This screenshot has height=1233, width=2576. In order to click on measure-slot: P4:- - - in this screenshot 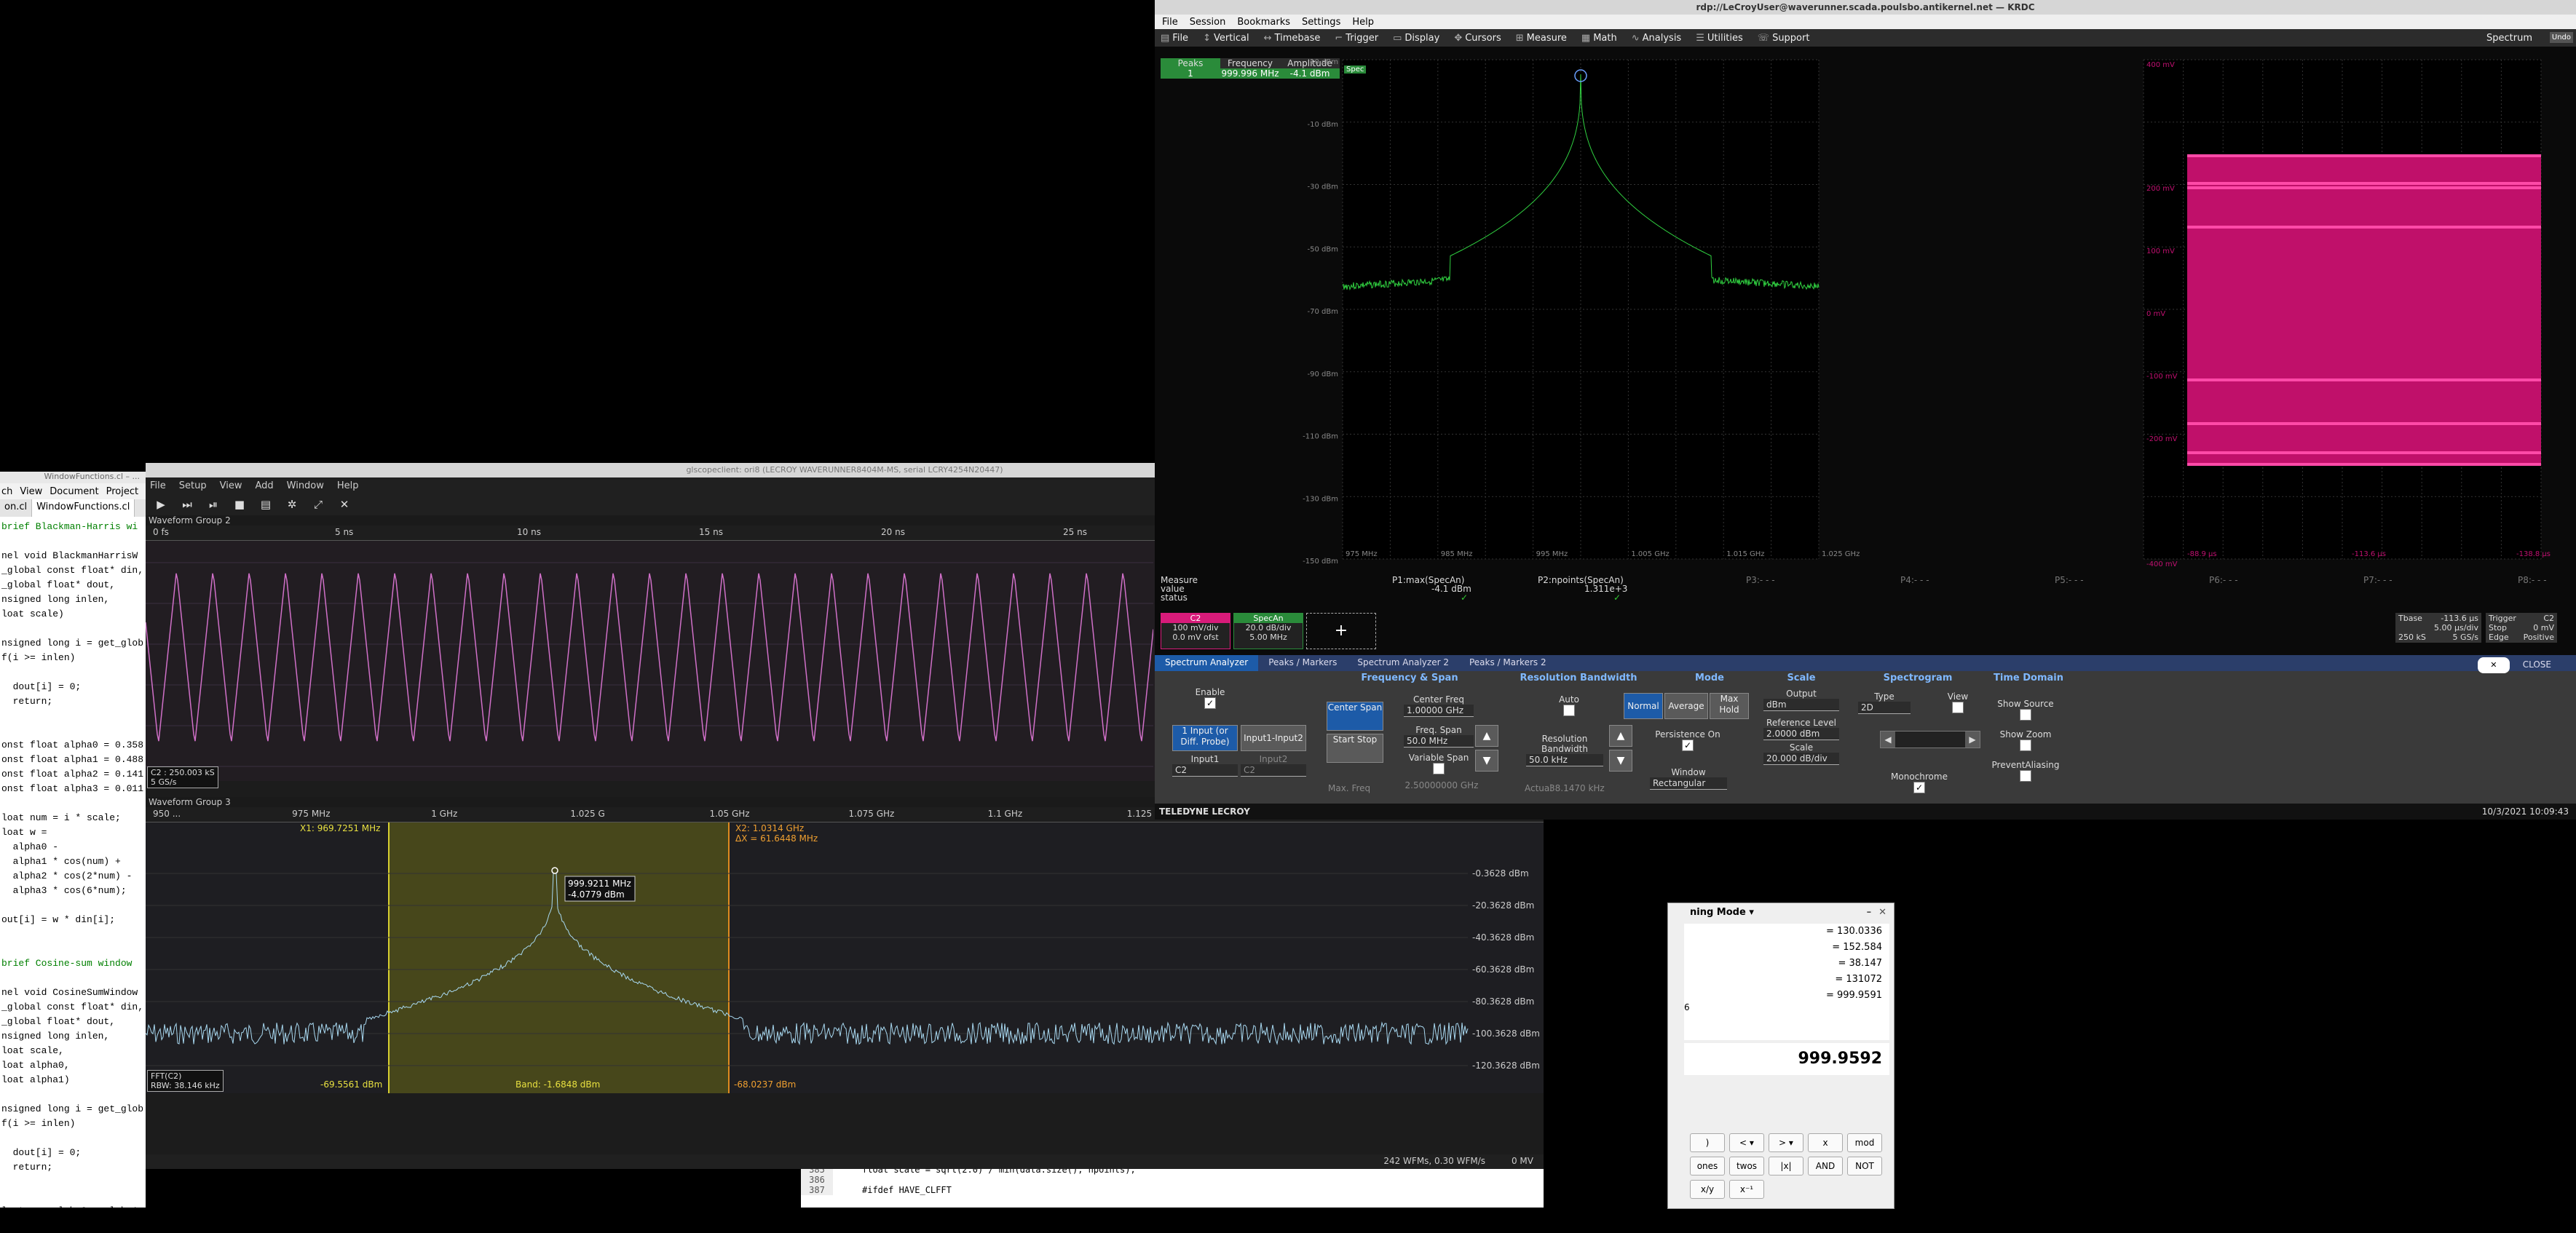, I will do `click(1915, 580)`.